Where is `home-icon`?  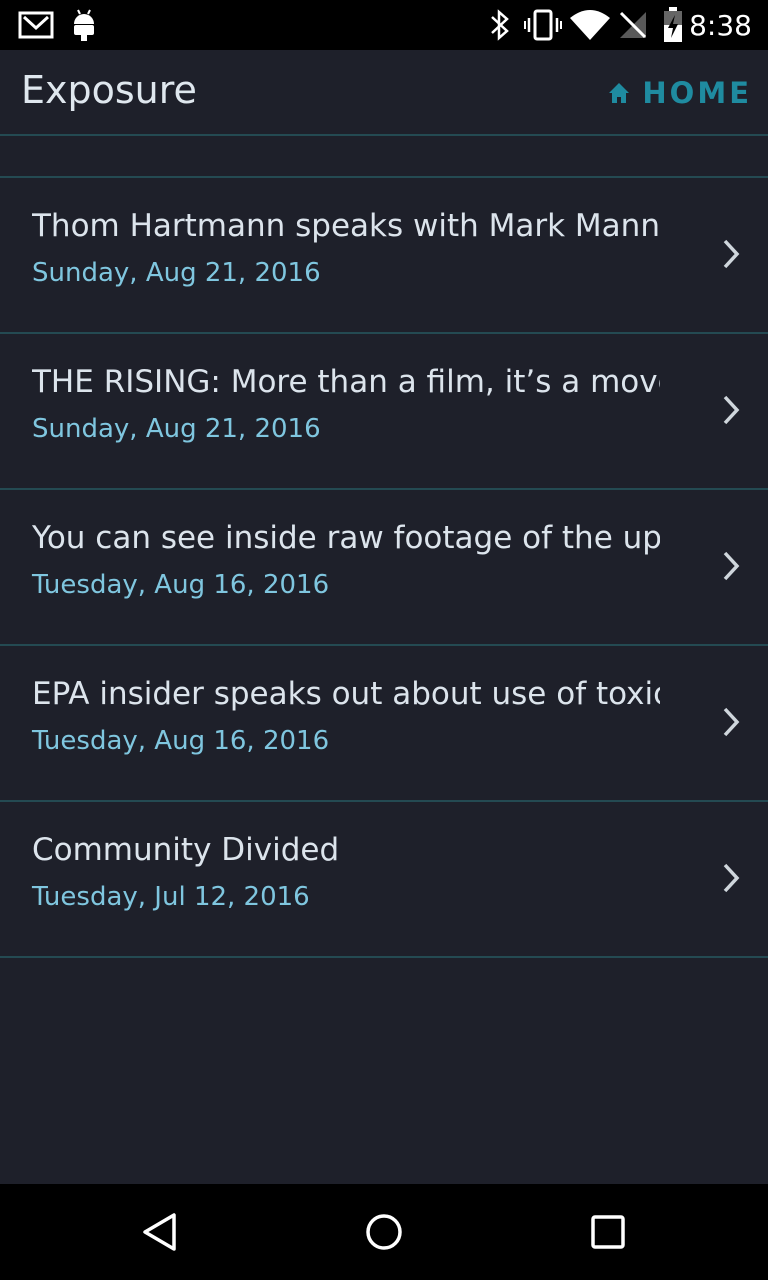
home-icon is located at coordinates (619, 93).